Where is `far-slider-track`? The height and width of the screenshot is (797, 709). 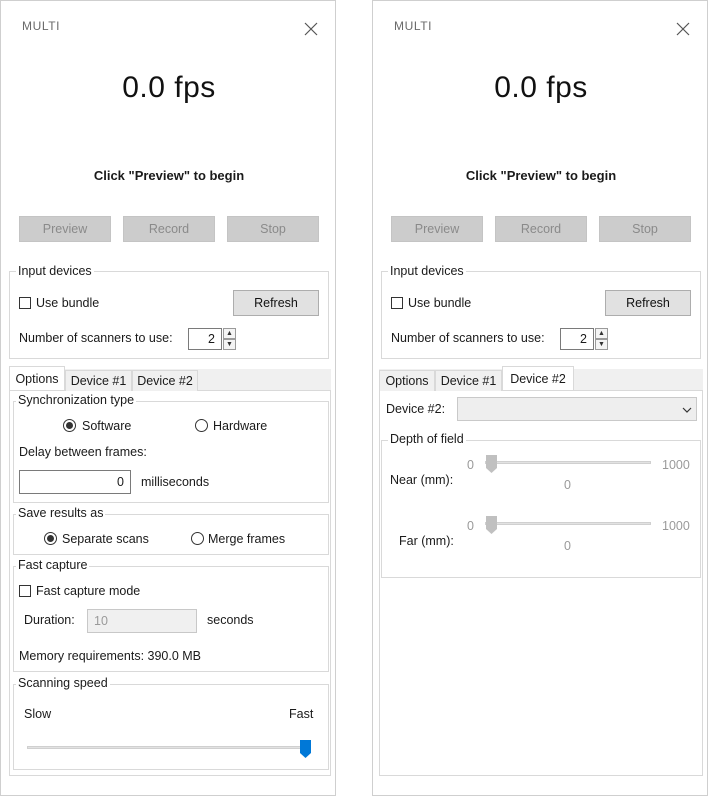 far-slider-track is located at coordinates (568, 523).